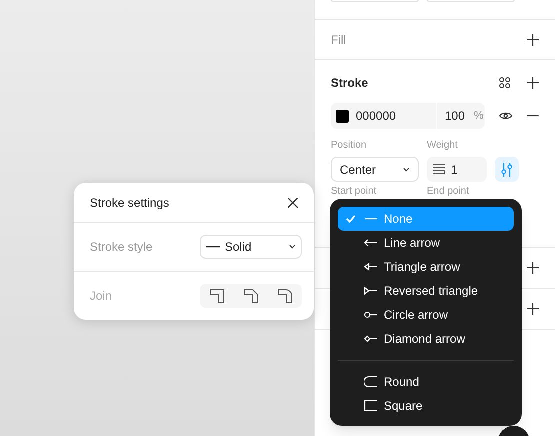  Describe the element at coordinates (217, 296) in the screenshot. I see `miter-join-icon` at that location.